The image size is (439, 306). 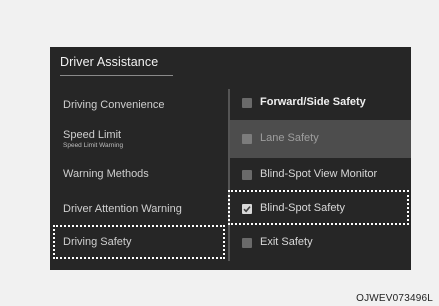 What do you see at coordinates (116, 75) in the screenshot?
I see `title-underline` at bounding box center [116, 75].